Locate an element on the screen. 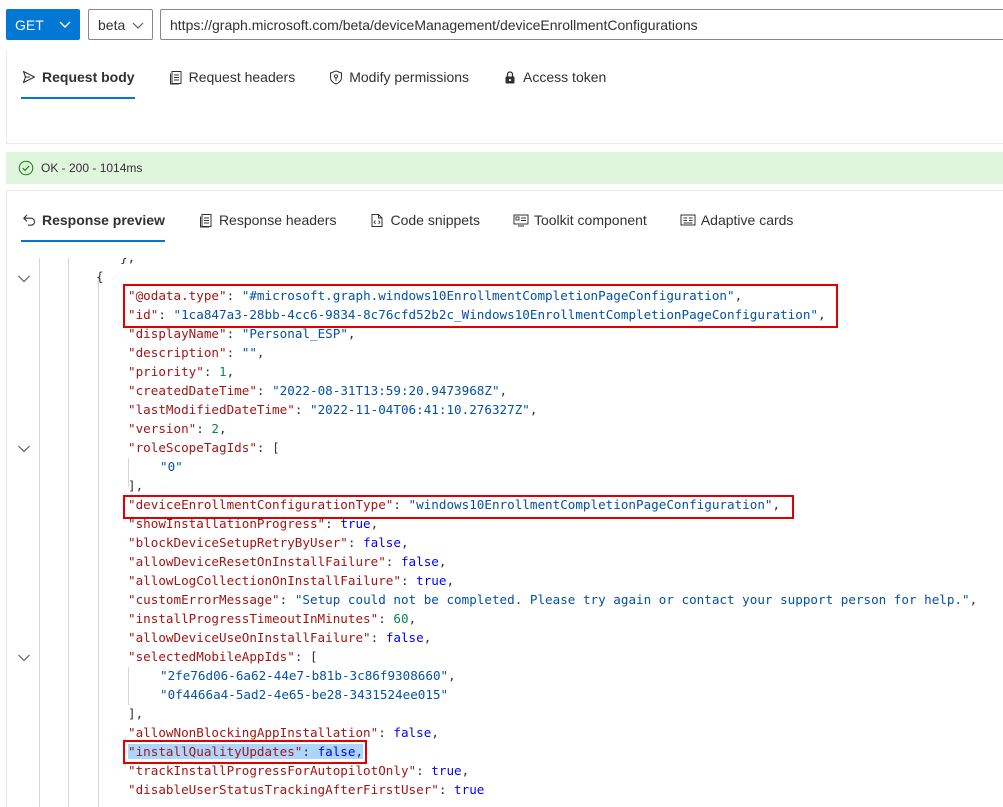 Image resolution: width=1003 pixels, height=807 pixels. json-key: "@odata.type" is located at coordinates (177, 295).